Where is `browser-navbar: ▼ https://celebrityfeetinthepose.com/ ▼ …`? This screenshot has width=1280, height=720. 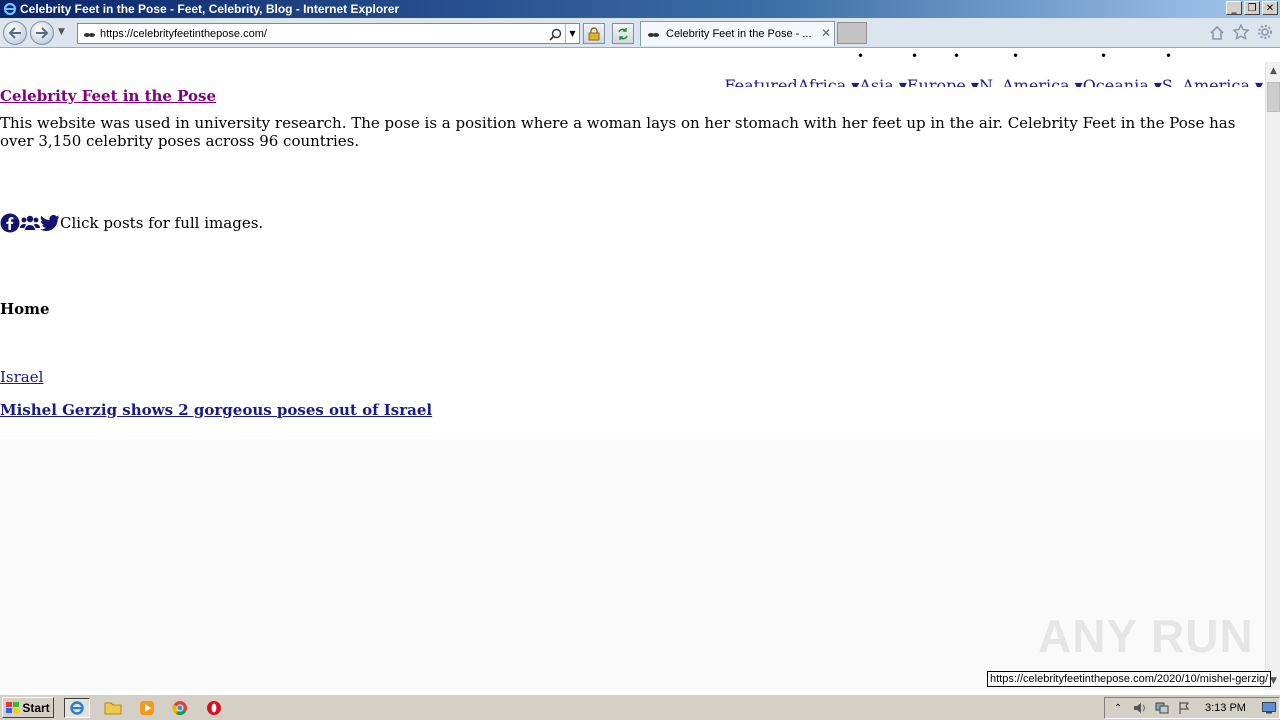
browser-navbar: ▼ https://celebrityfeetinthepose.com/ ▼ … is located at coordinates (640, 33).